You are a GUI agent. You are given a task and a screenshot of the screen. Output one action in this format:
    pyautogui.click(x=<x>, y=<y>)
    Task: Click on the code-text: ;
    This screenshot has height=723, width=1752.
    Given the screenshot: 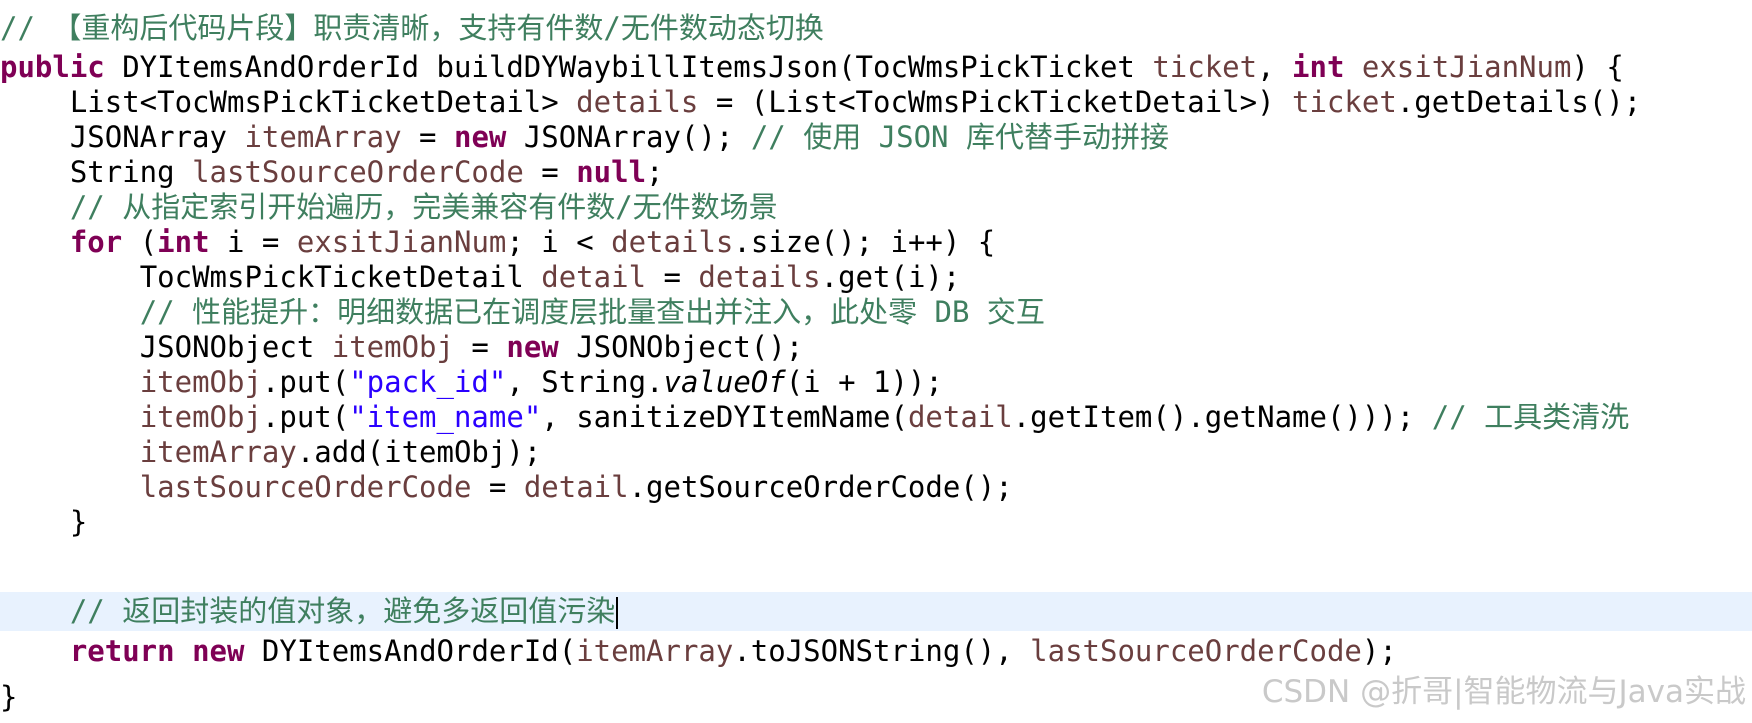 What is the action you would take?
    pyautogui.click(x=655, y=172)
    